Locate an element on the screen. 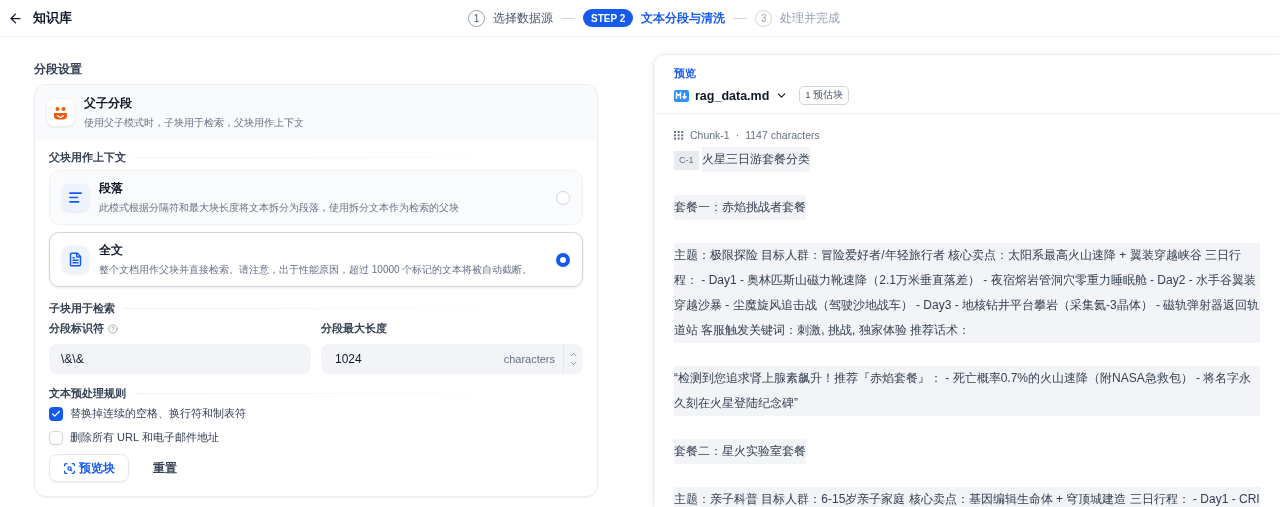 This screenshot has height=507, width=1280. file-name: rag_data.md is located at coordinates (732, 95).